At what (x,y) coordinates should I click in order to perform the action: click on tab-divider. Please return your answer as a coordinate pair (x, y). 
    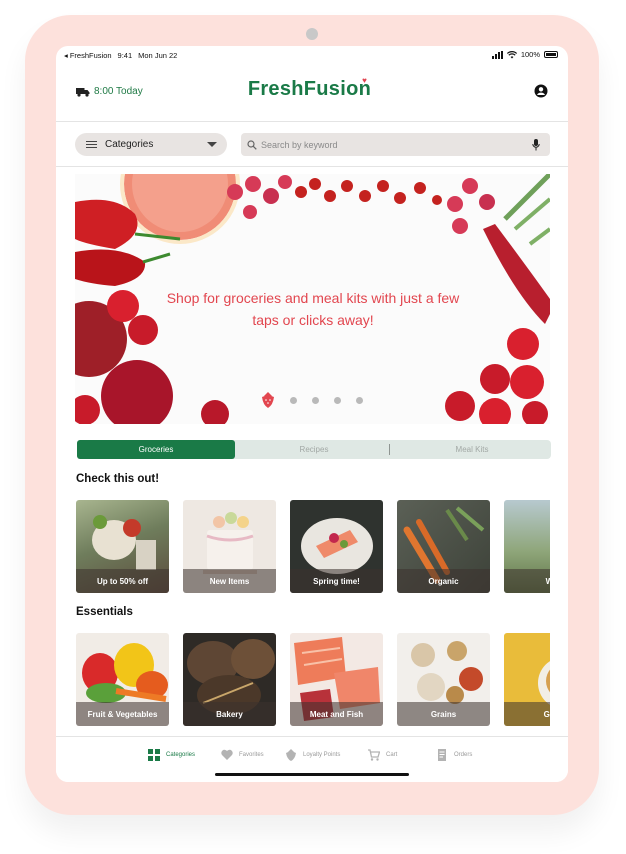
    Looking at the image, I should click on (389, 449).